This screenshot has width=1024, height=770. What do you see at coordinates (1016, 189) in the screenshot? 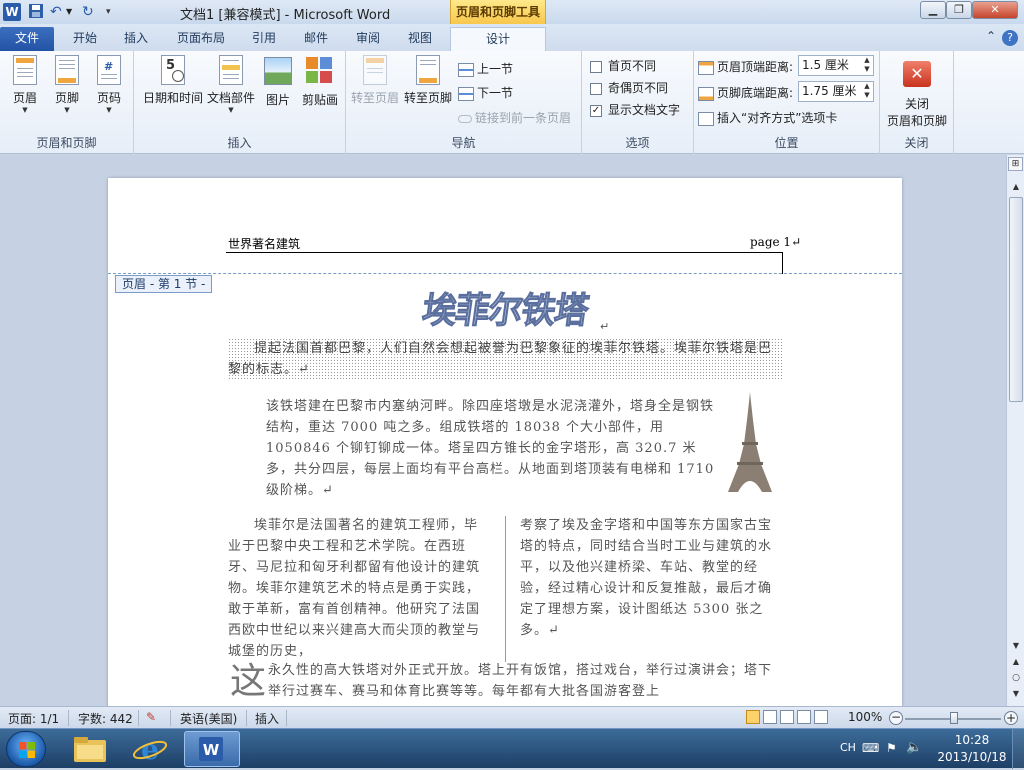
I see `scroll-up-icon: ▲` at bounding box center [1016, 189].